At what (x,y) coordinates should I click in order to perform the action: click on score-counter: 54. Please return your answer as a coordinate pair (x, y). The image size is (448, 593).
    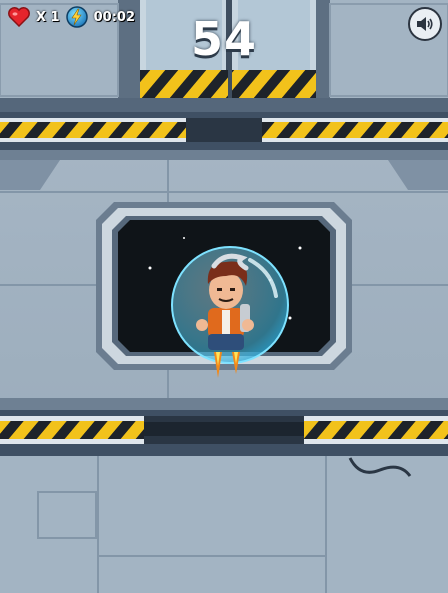
    Looking at the image, I should click on (223, 39).